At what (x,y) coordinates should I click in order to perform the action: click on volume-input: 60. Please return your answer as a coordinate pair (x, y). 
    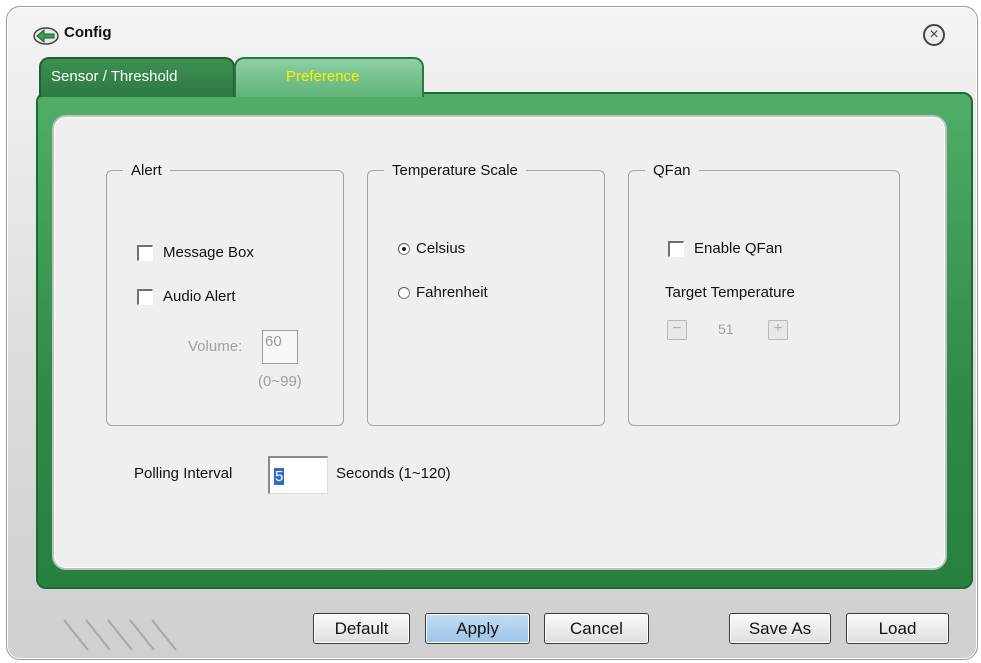
    Looking at the image, I should click on (280, 347).